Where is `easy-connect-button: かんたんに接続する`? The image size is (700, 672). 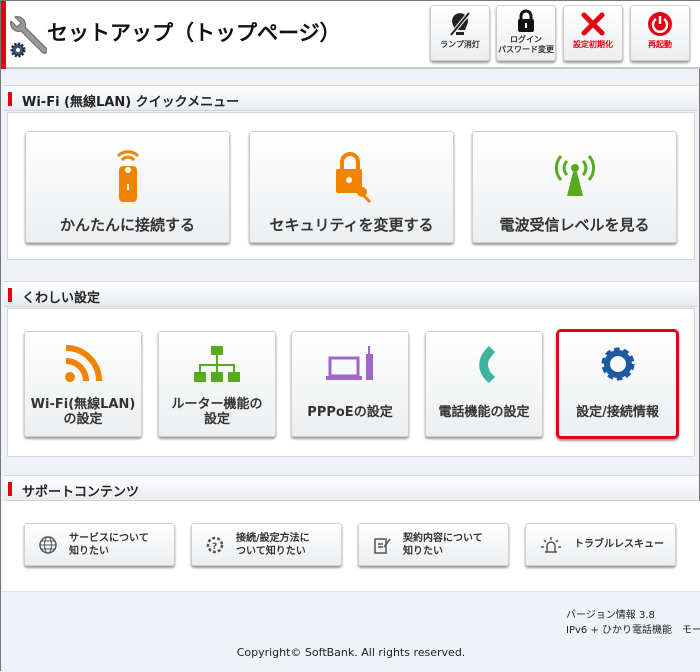
easy-connect-button: かんたんに接続する is located at coordinates (127, 187).